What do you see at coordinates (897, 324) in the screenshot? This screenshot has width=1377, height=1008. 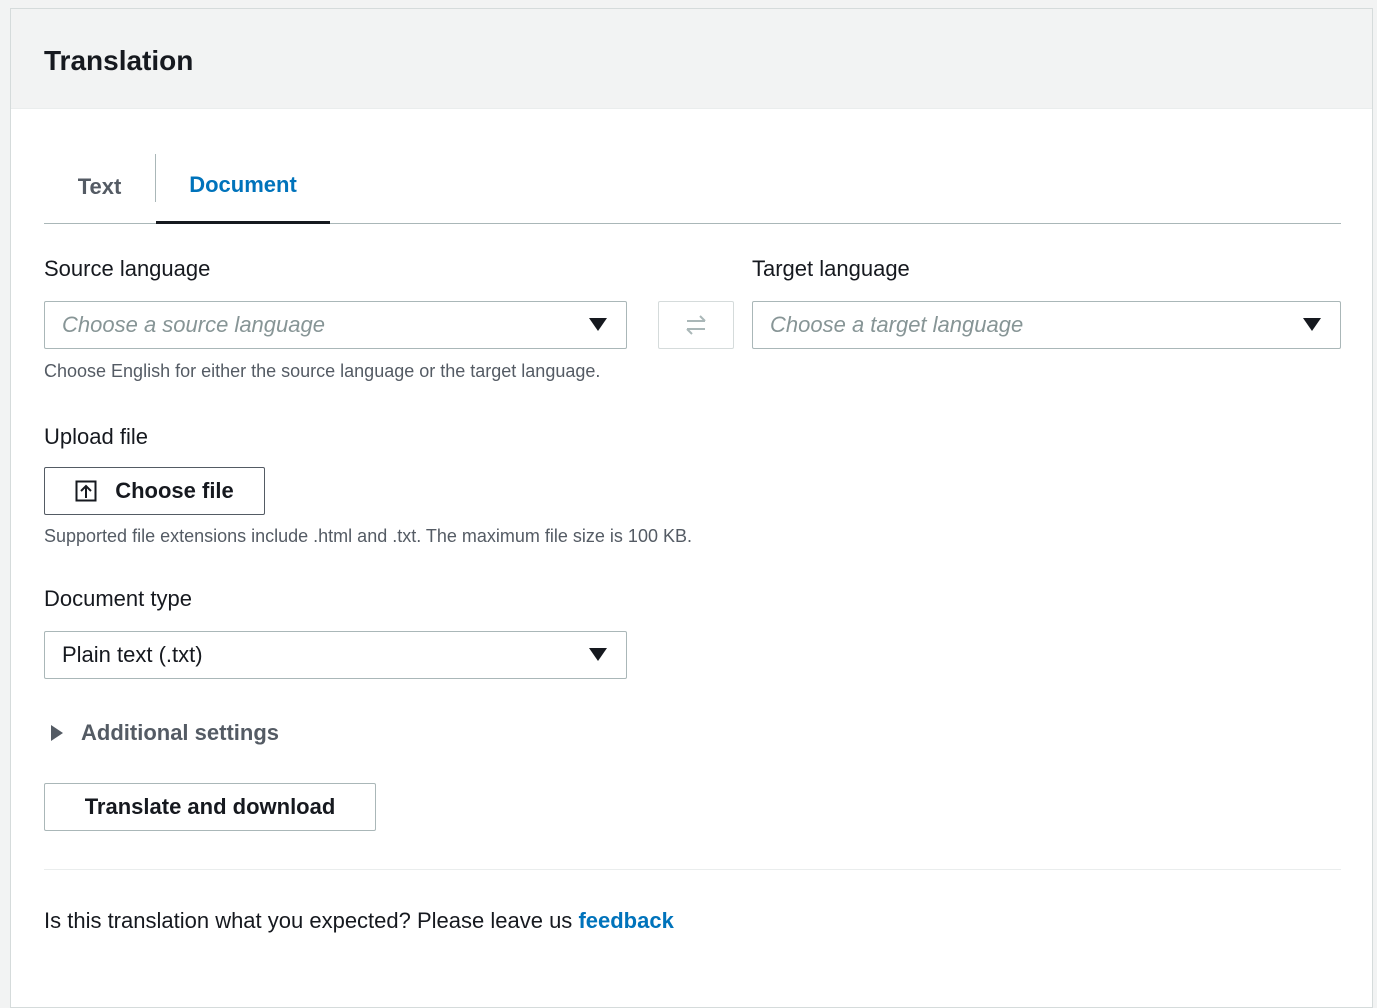 I see `target-language-placeholder: Choose a target language` at bounding box center [897, 324].